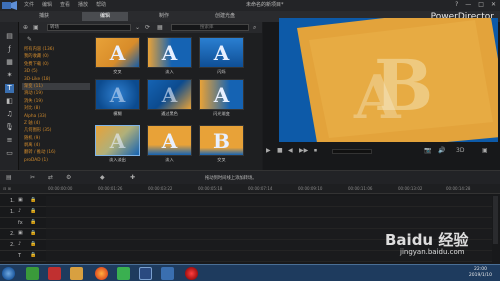 The image size is (500, 281). What do you see at coordinates (56, 64) in the screenshot?
I see `category-item: 免费下载 (0)` at bounding box center [56, 64].